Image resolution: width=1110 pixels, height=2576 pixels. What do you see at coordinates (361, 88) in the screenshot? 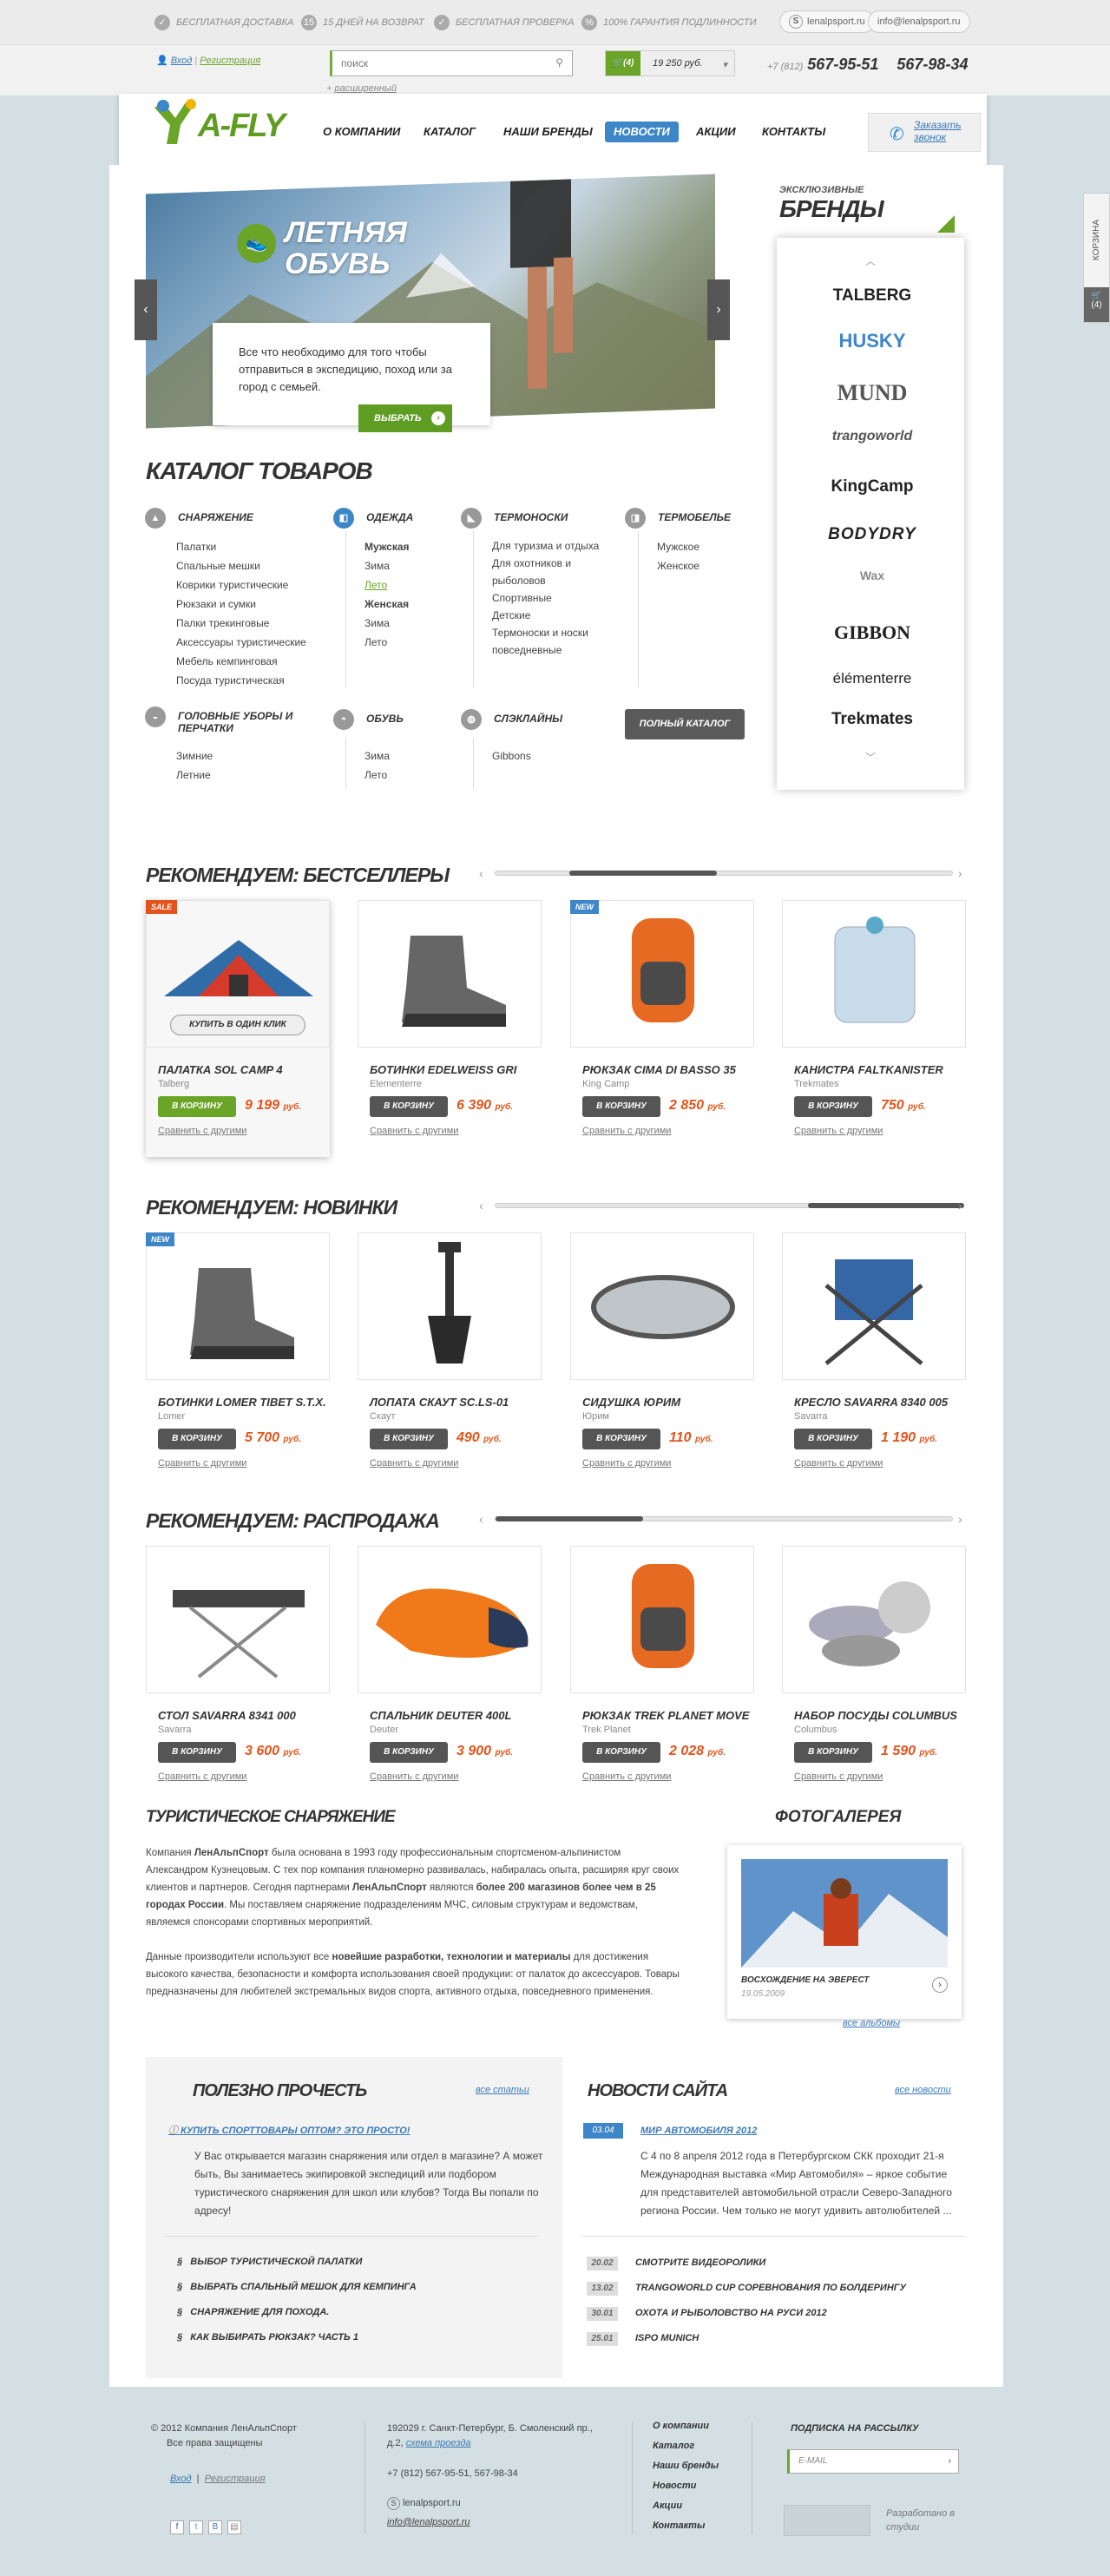
I see `advanced-search: + расширенный` at bounding box center [361, 88].